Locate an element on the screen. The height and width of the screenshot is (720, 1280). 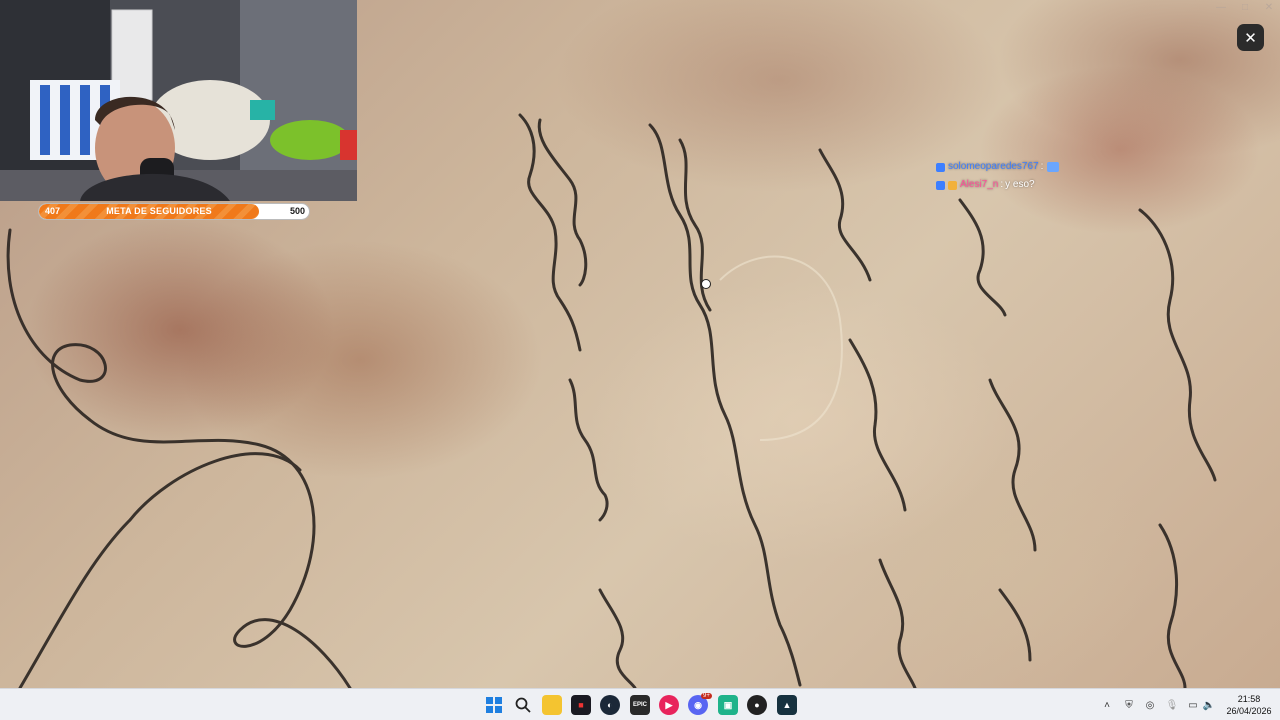
clock-date: 26/04/2026 is located at coordinates (1249, 711).